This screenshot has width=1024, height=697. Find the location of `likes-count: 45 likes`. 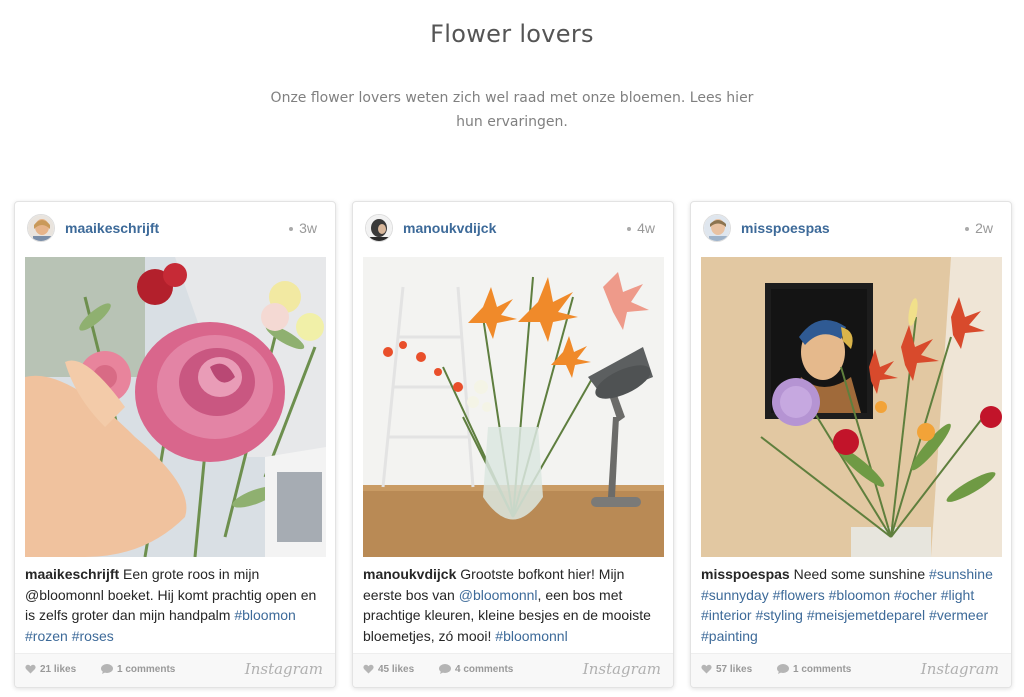

likes-count: 45 likes is located at coordinates (388, 669).